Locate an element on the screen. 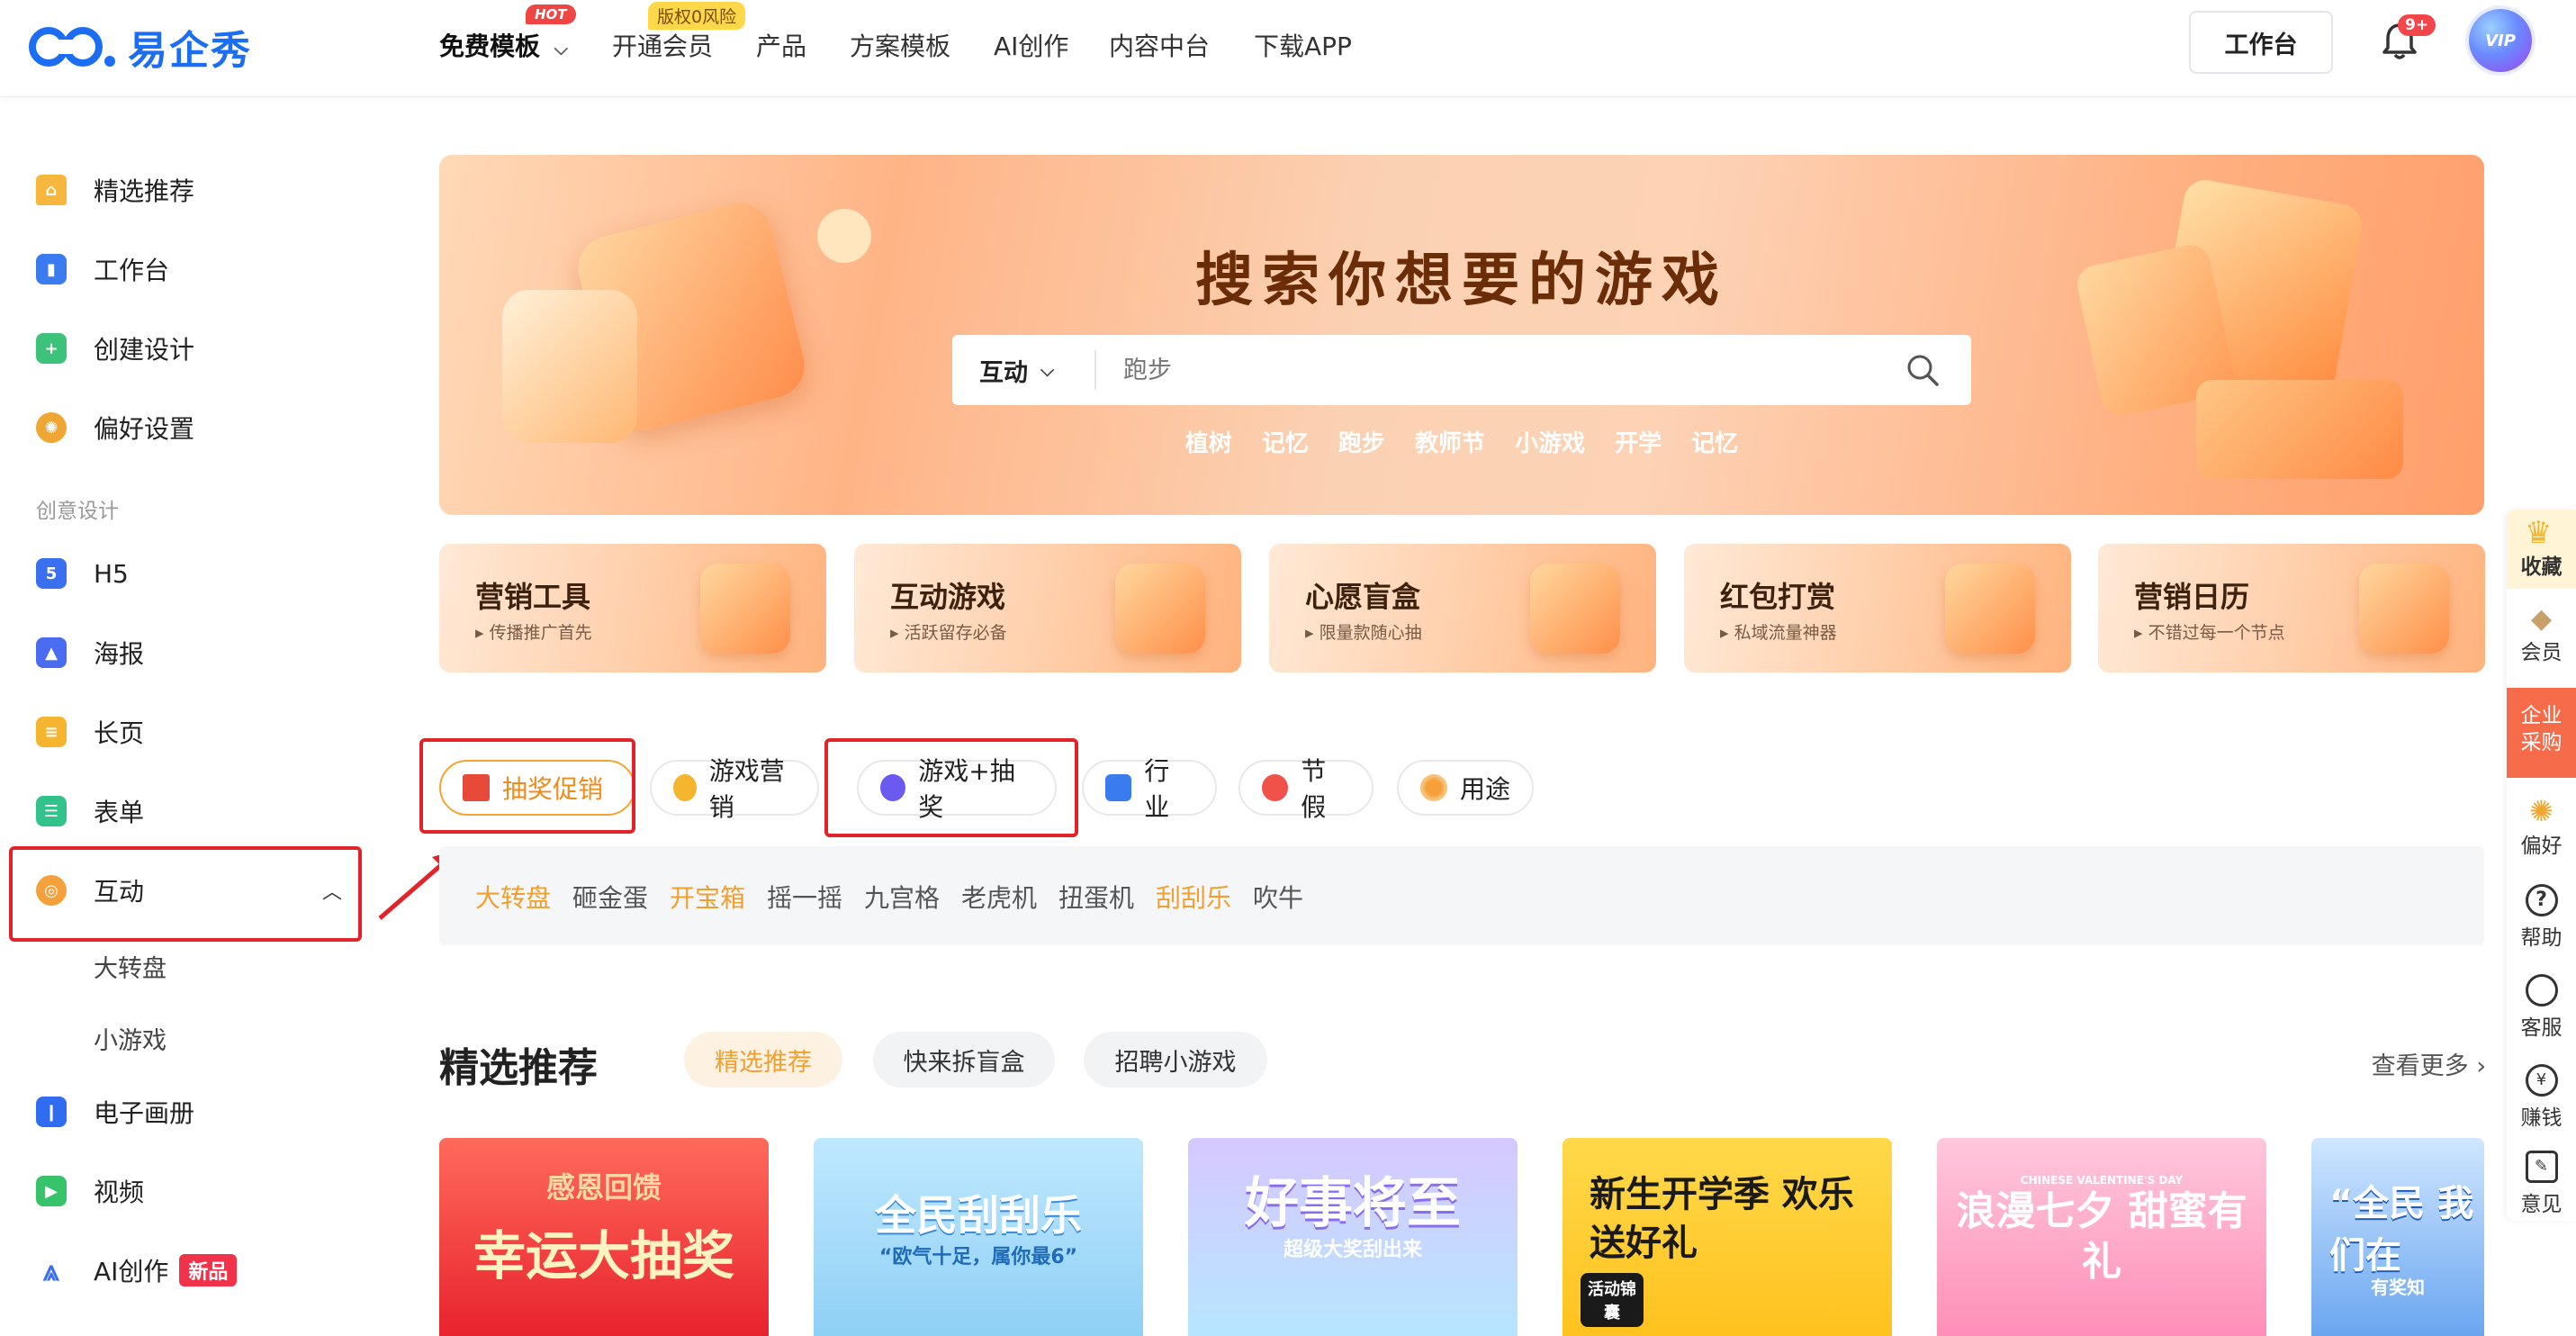 The image size is (2576, 1336). logo: 易企秀 is located at coordinates (139, 47).